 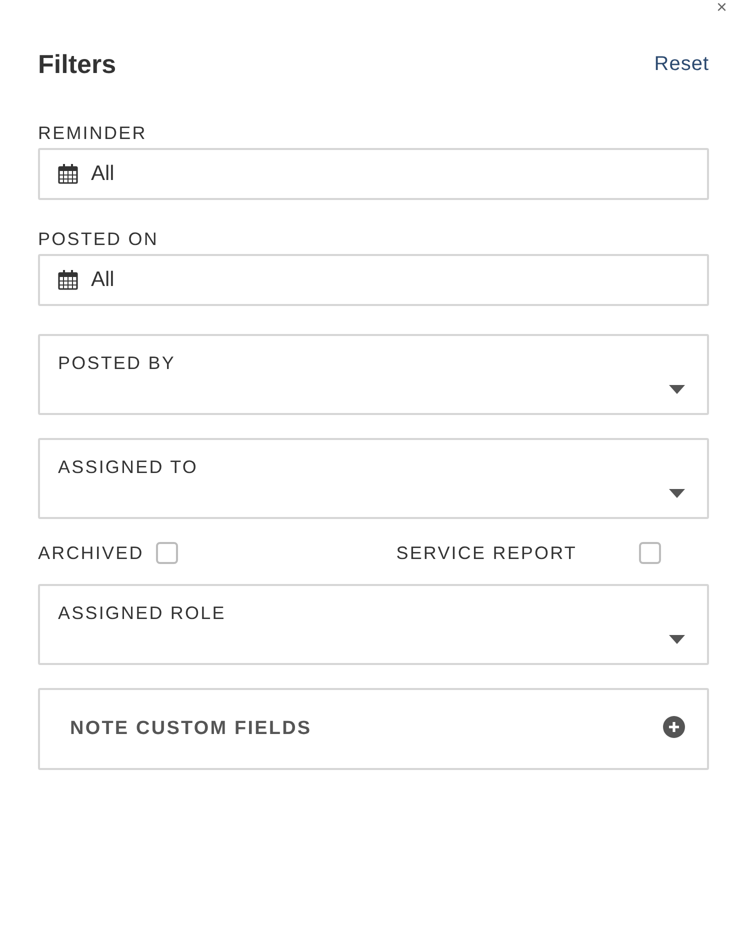 What do you see at coordinates (93, 133) in the screenshot?
I see `field-label: REMINDER` at bounding box center [93, 133].